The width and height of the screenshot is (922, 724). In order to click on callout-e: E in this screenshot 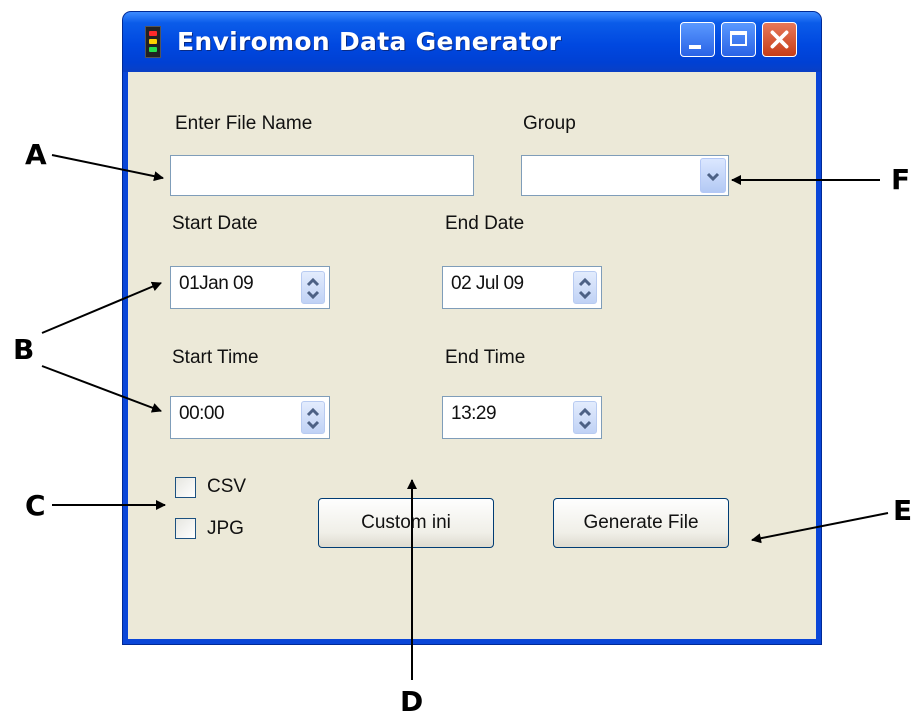, I will do `click(903, 510)`.